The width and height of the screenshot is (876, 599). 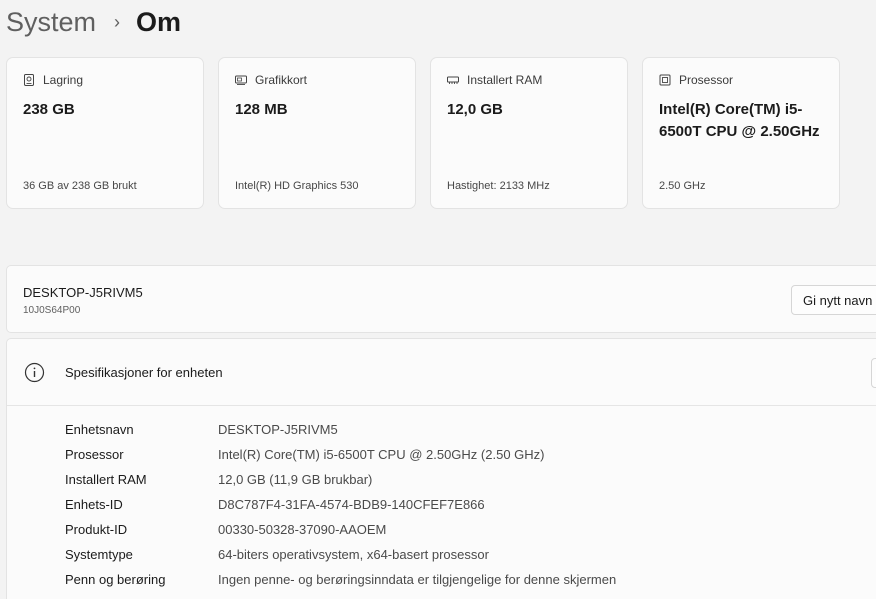 What do you see at coordinates (34, 372) in the screenshot?
I see `info-icon` at bounding box center [34, 372].